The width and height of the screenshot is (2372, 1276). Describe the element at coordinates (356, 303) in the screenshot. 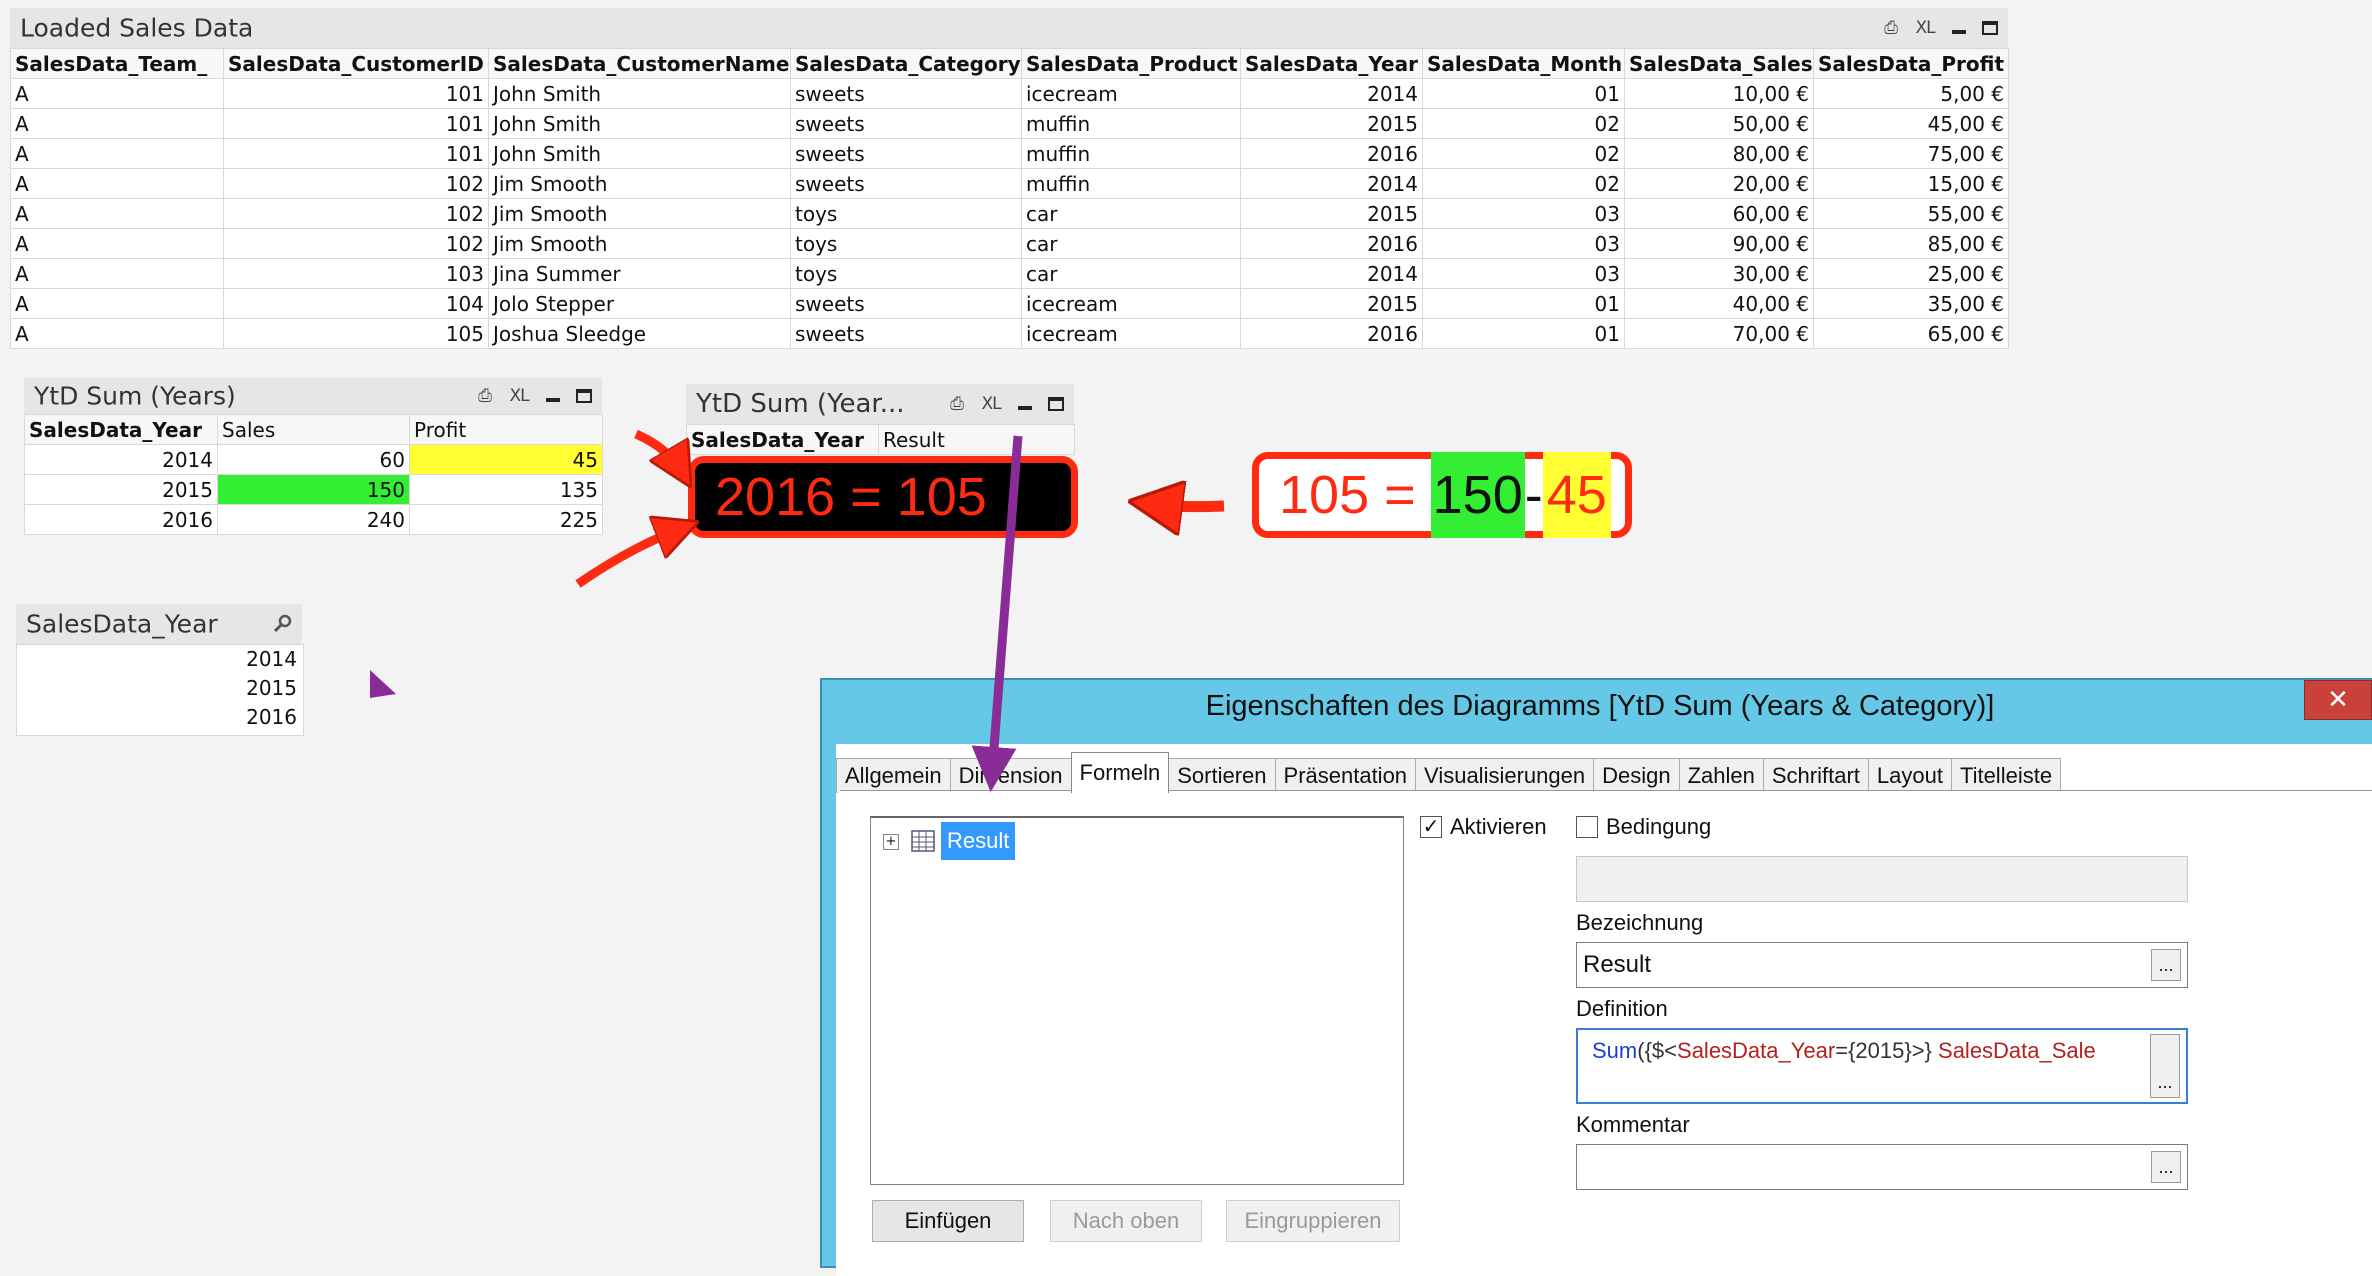

I see `table-cell: 104` at that location.